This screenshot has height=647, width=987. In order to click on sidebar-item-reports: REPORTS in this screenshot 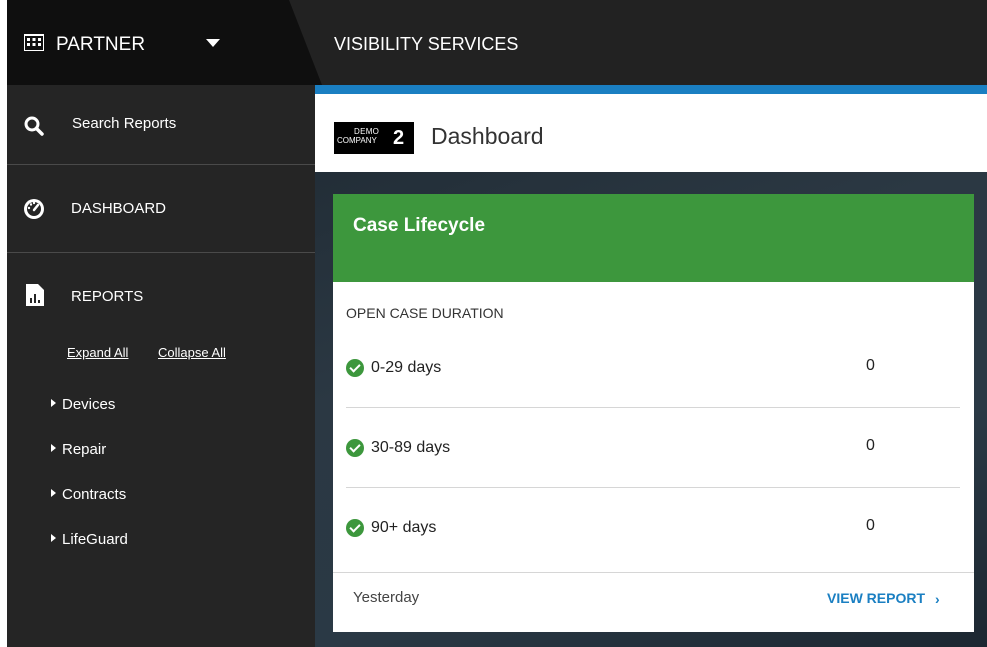, I will do `click(161, 293)`.